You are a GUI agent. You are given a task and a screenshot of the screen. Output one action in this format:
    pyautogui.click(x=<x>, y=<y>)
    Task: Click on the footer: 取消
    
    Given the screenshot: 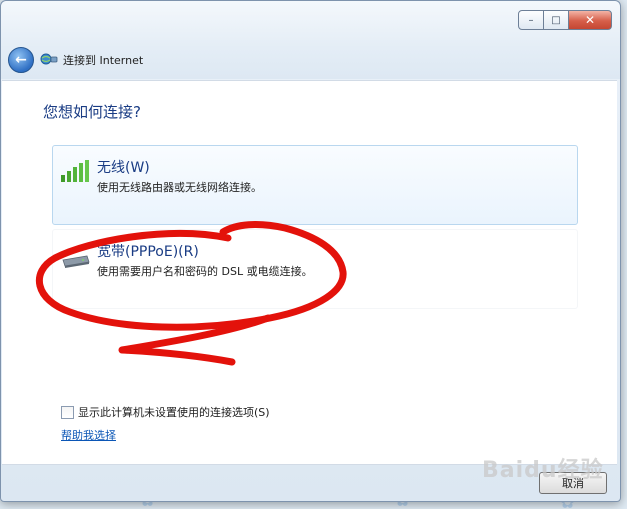 What is the action you would take?
    pyautogui.click(x=310, y=482)
    